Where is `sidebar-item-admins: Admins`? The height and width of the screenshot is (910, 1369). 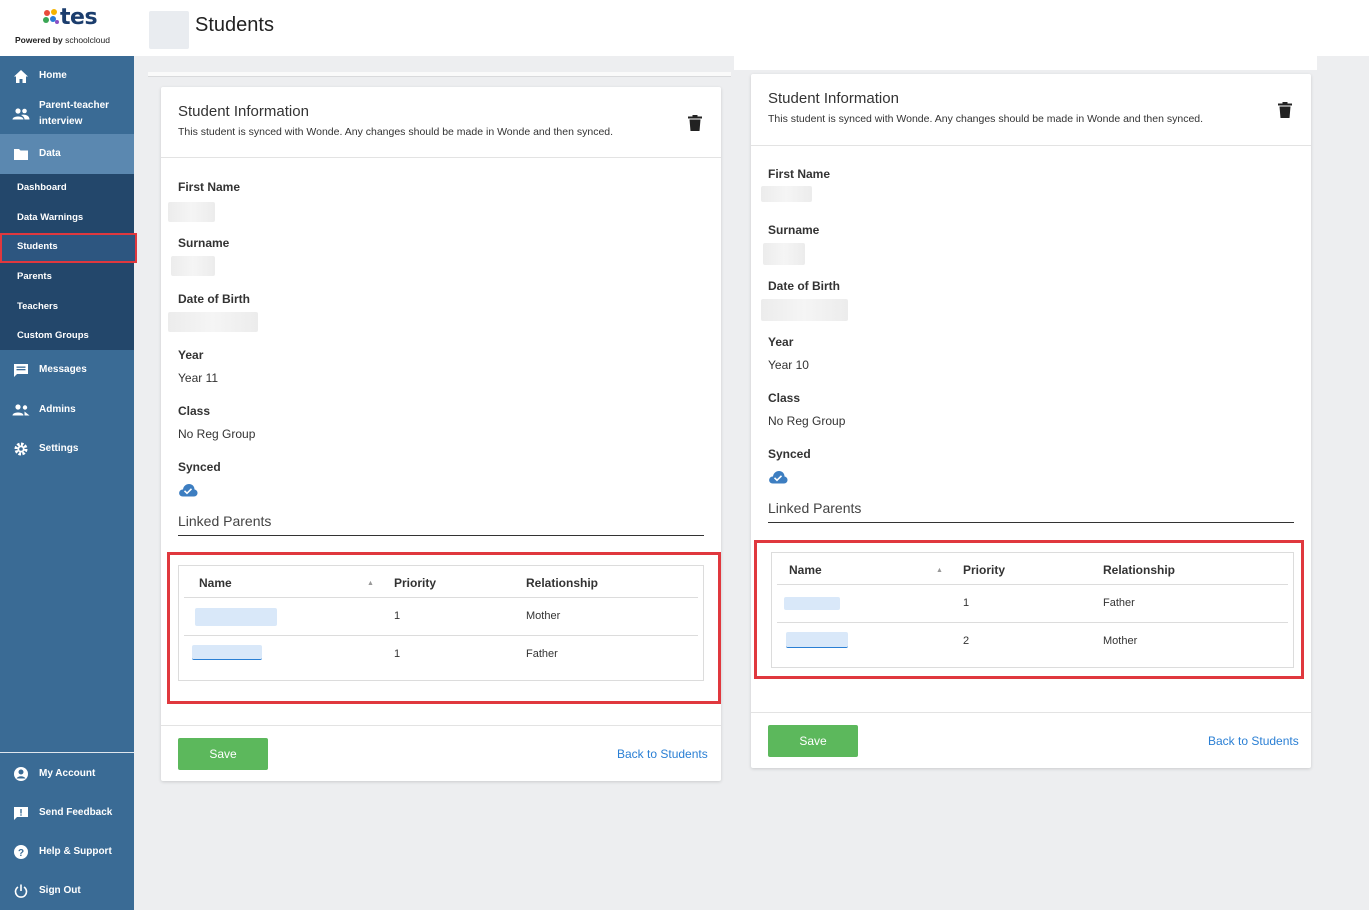 sidebar-item-admins: Admins is located at coordinates (67, 410).